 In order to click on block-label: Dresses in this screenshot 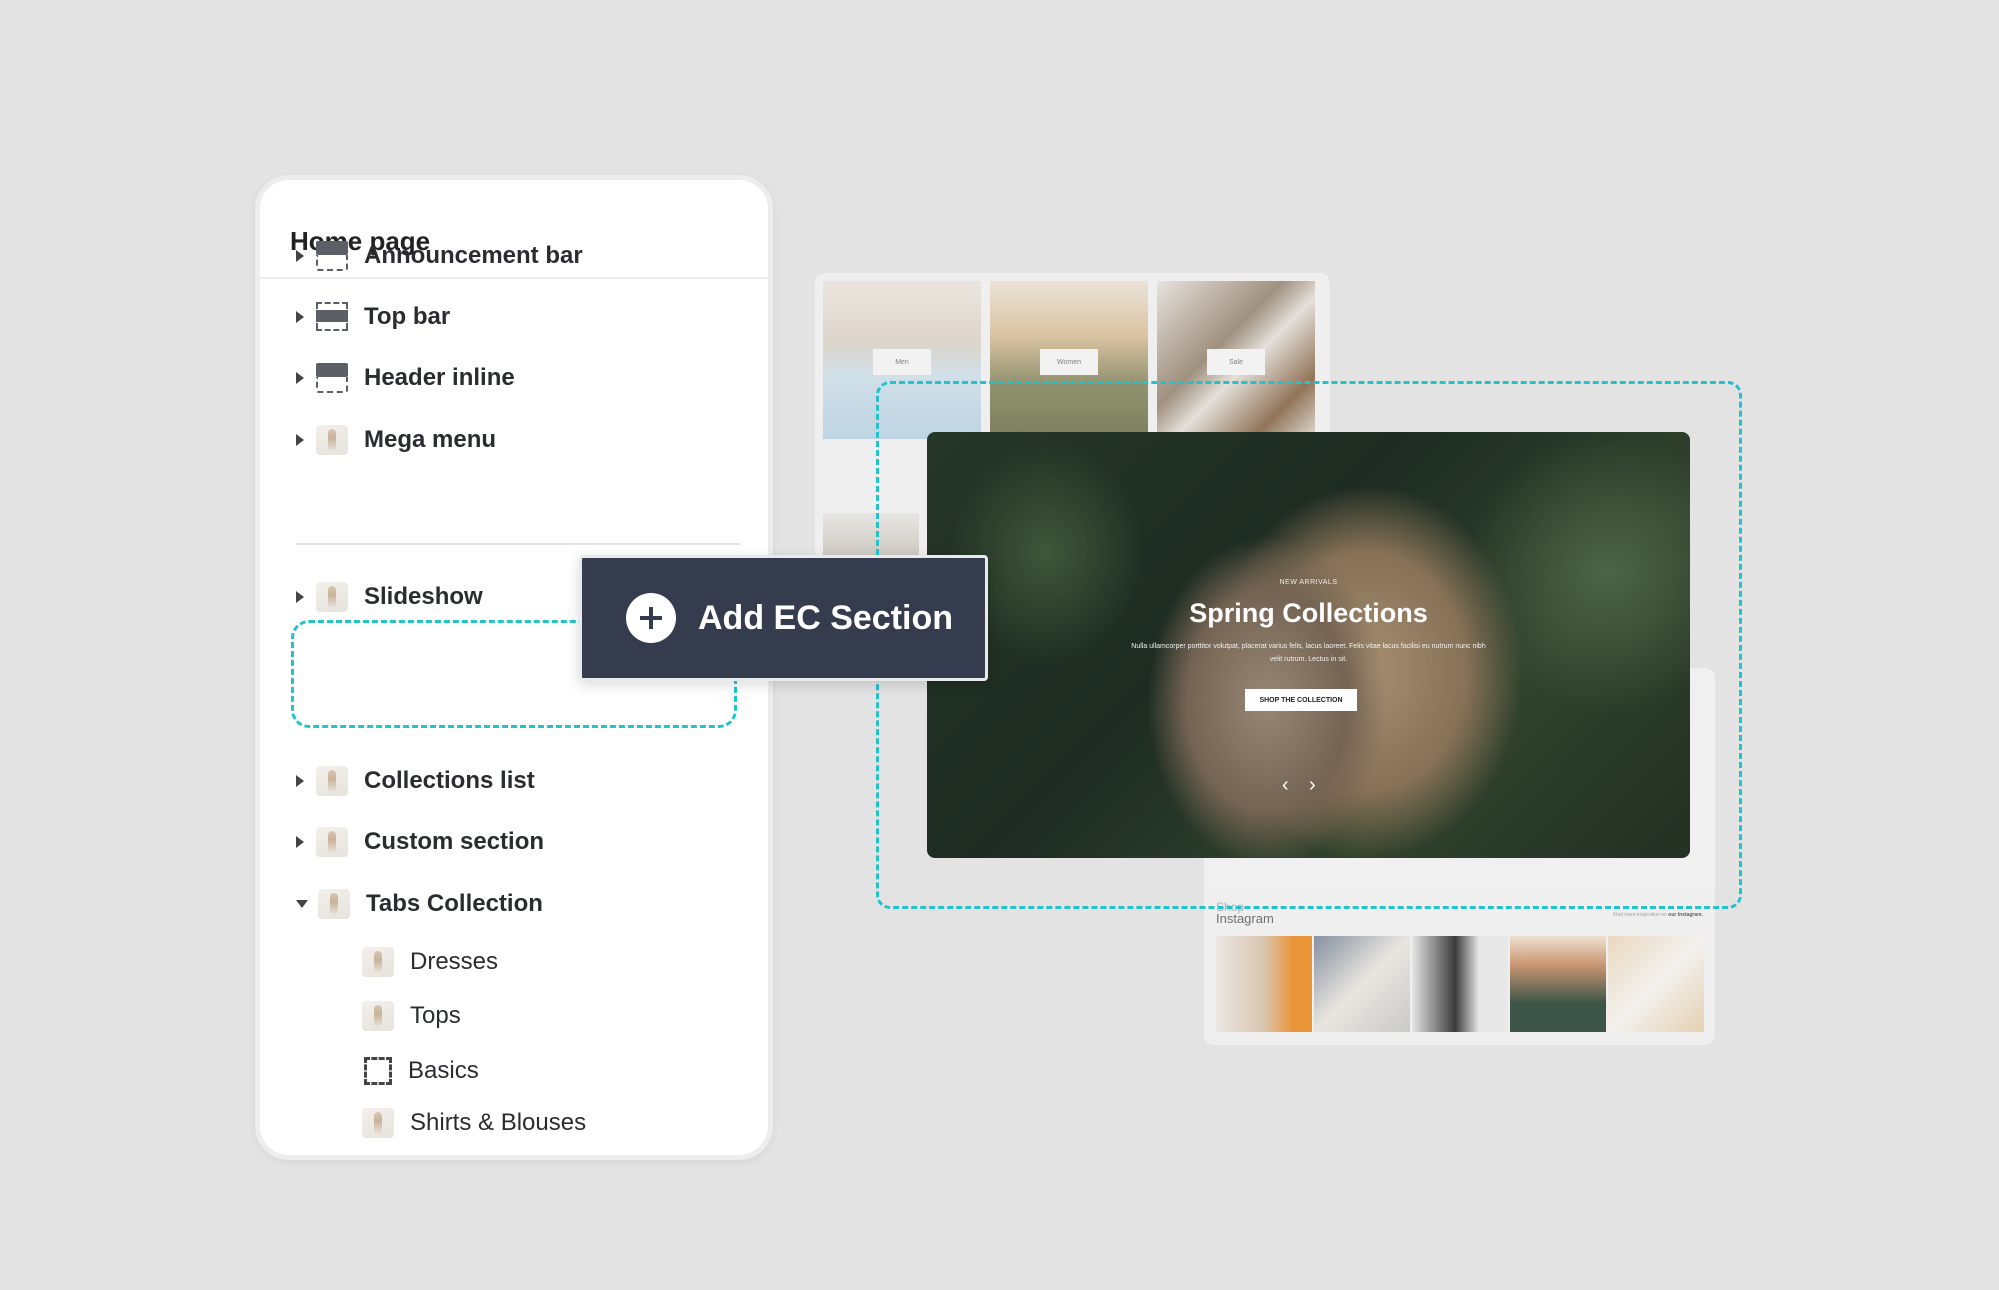, I will do `click(454, 961)`.